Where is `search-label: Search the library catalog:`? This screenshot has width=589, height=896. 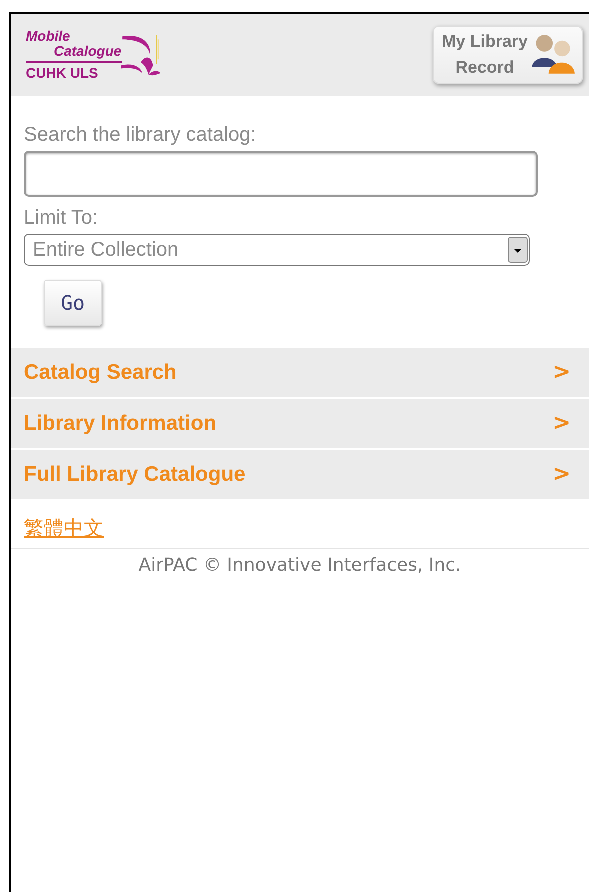
search-label: Search the library catalog: is located at coordinates (141, 135).